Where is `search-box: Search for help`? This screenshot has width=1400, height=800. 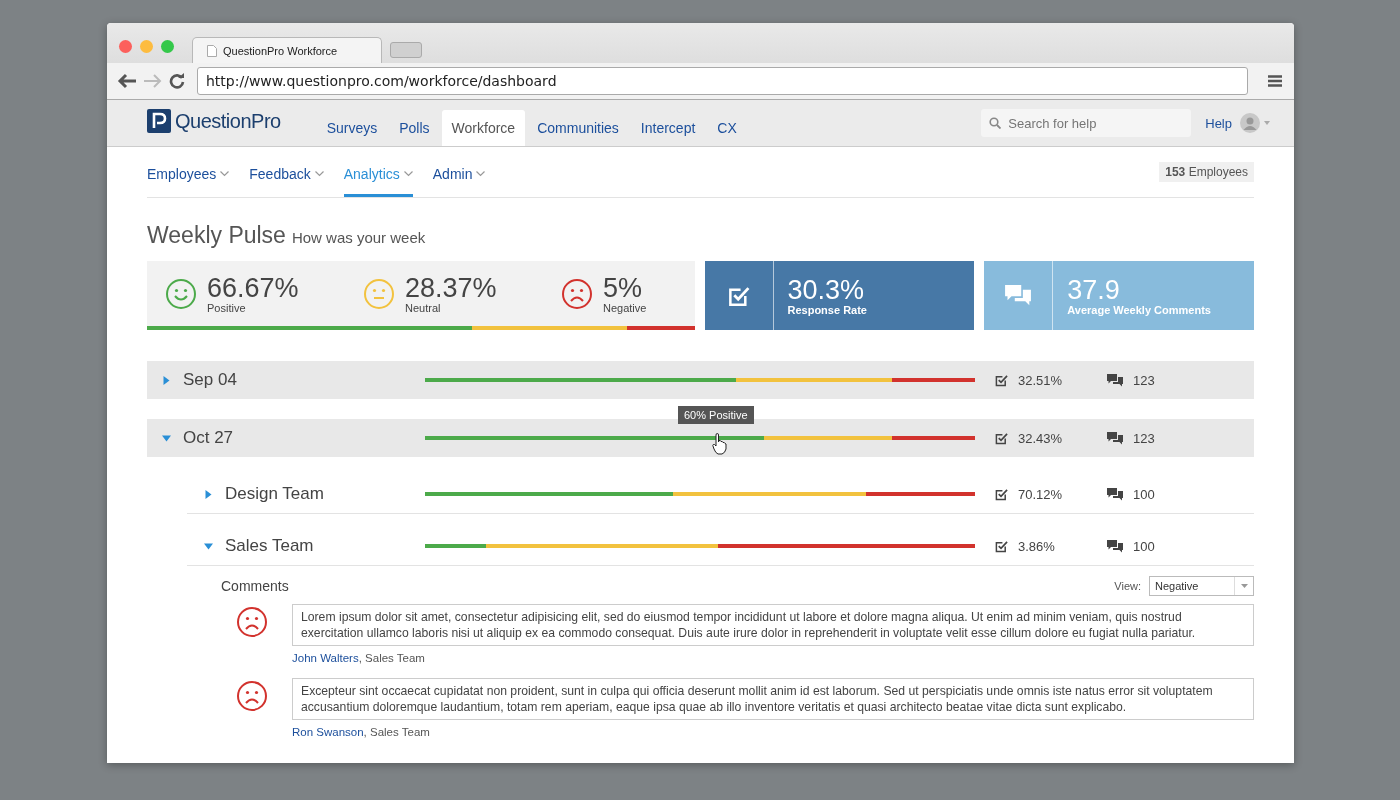 search-box: Search for help is located at coordinates (1086, 123).